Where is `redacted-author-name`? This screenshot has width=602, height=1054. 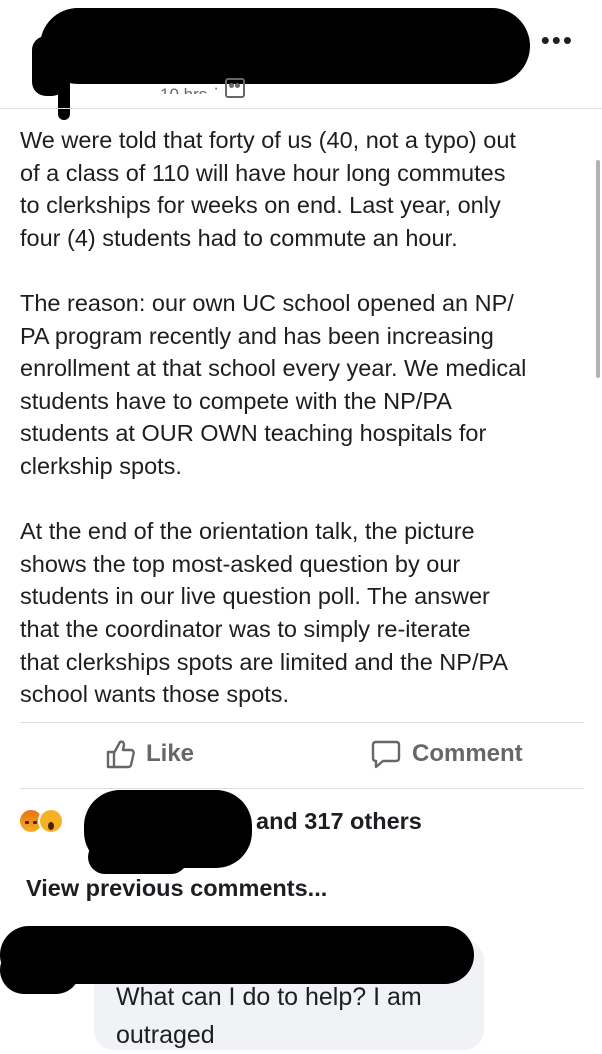 redacted-author-name is located at coordinates (285, 46).